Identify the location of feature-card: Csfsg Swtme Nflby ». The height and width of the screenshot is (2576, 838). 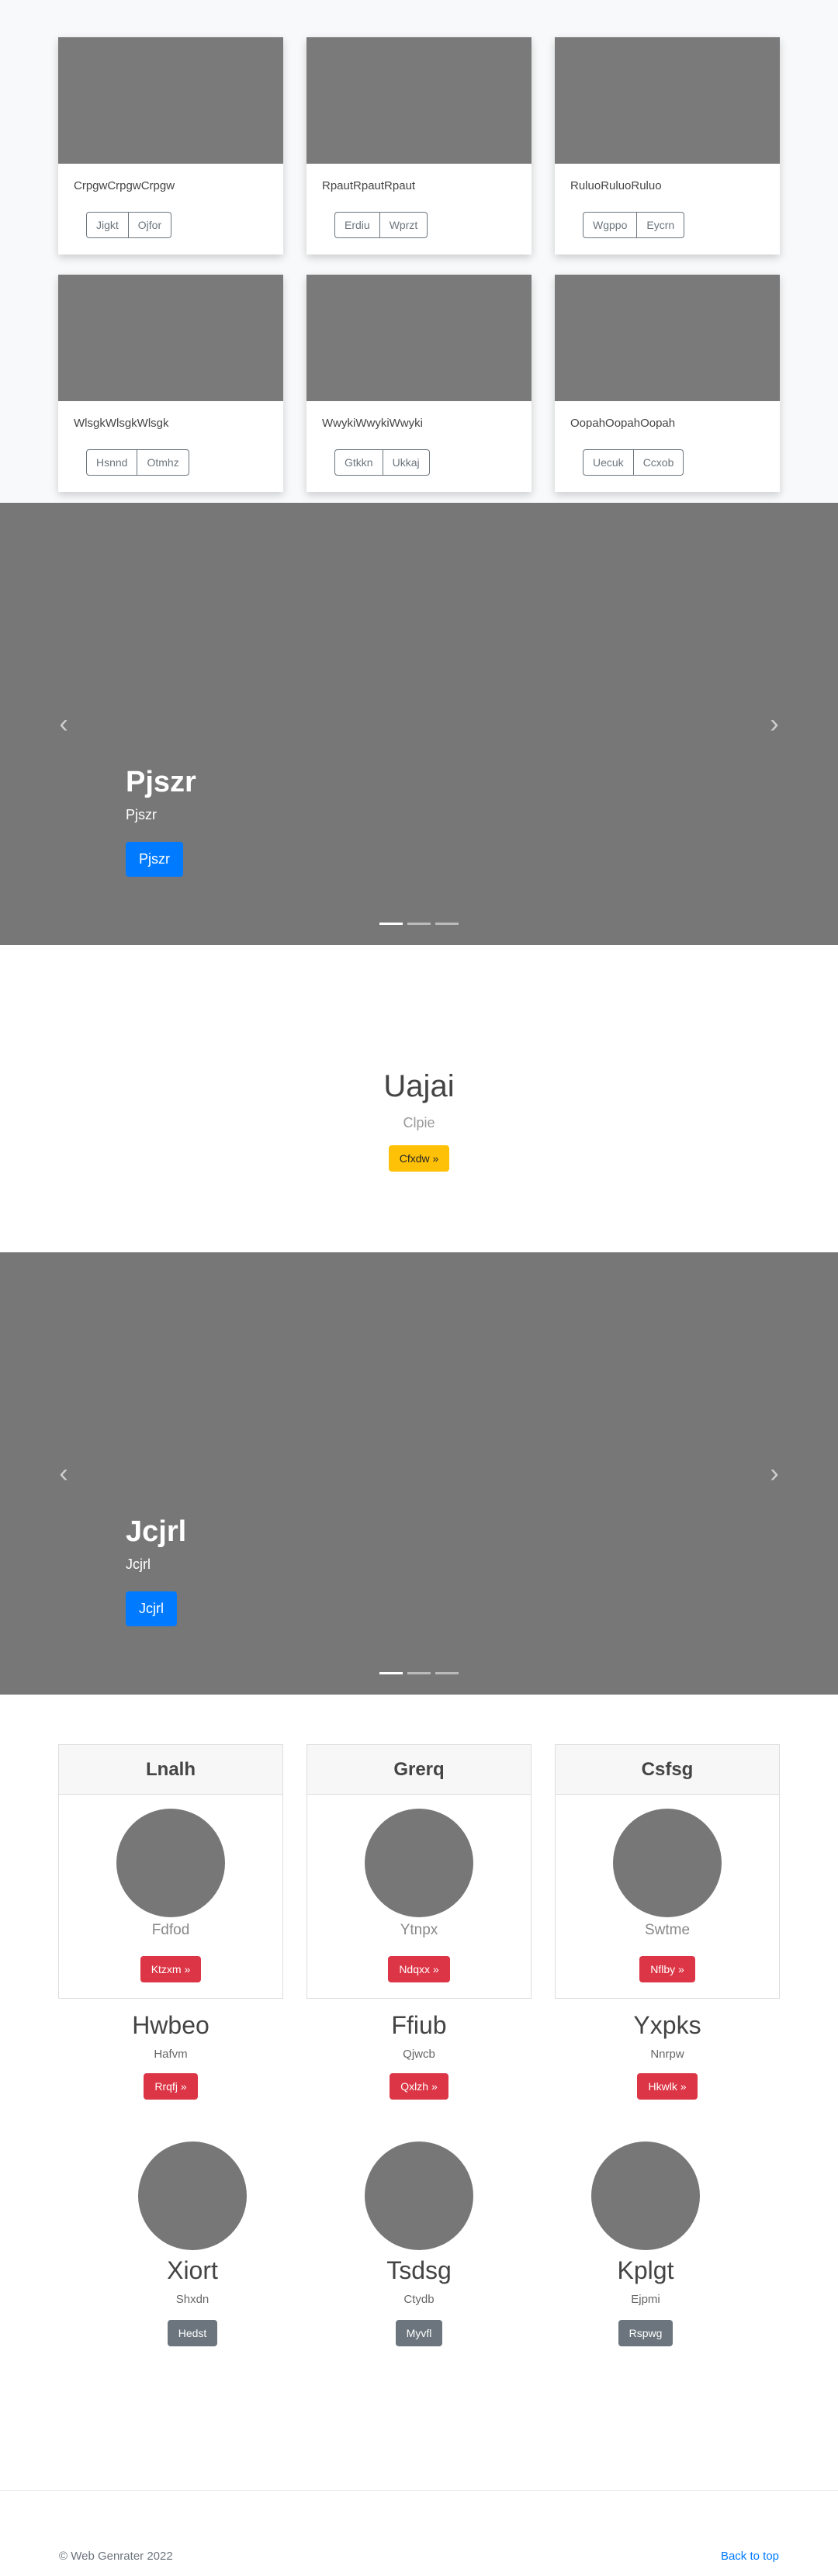
(667, 1871).